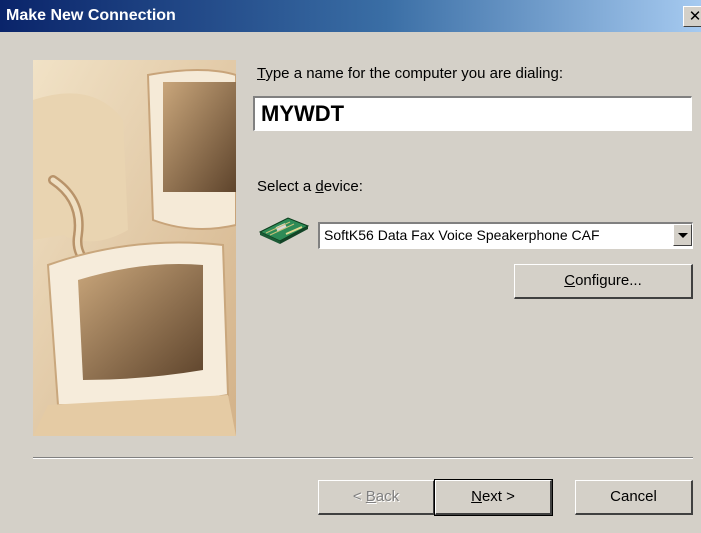  Describe the element at coordinates (682, 235) in the screenshot. I see `chevron-down-icon` at that location.